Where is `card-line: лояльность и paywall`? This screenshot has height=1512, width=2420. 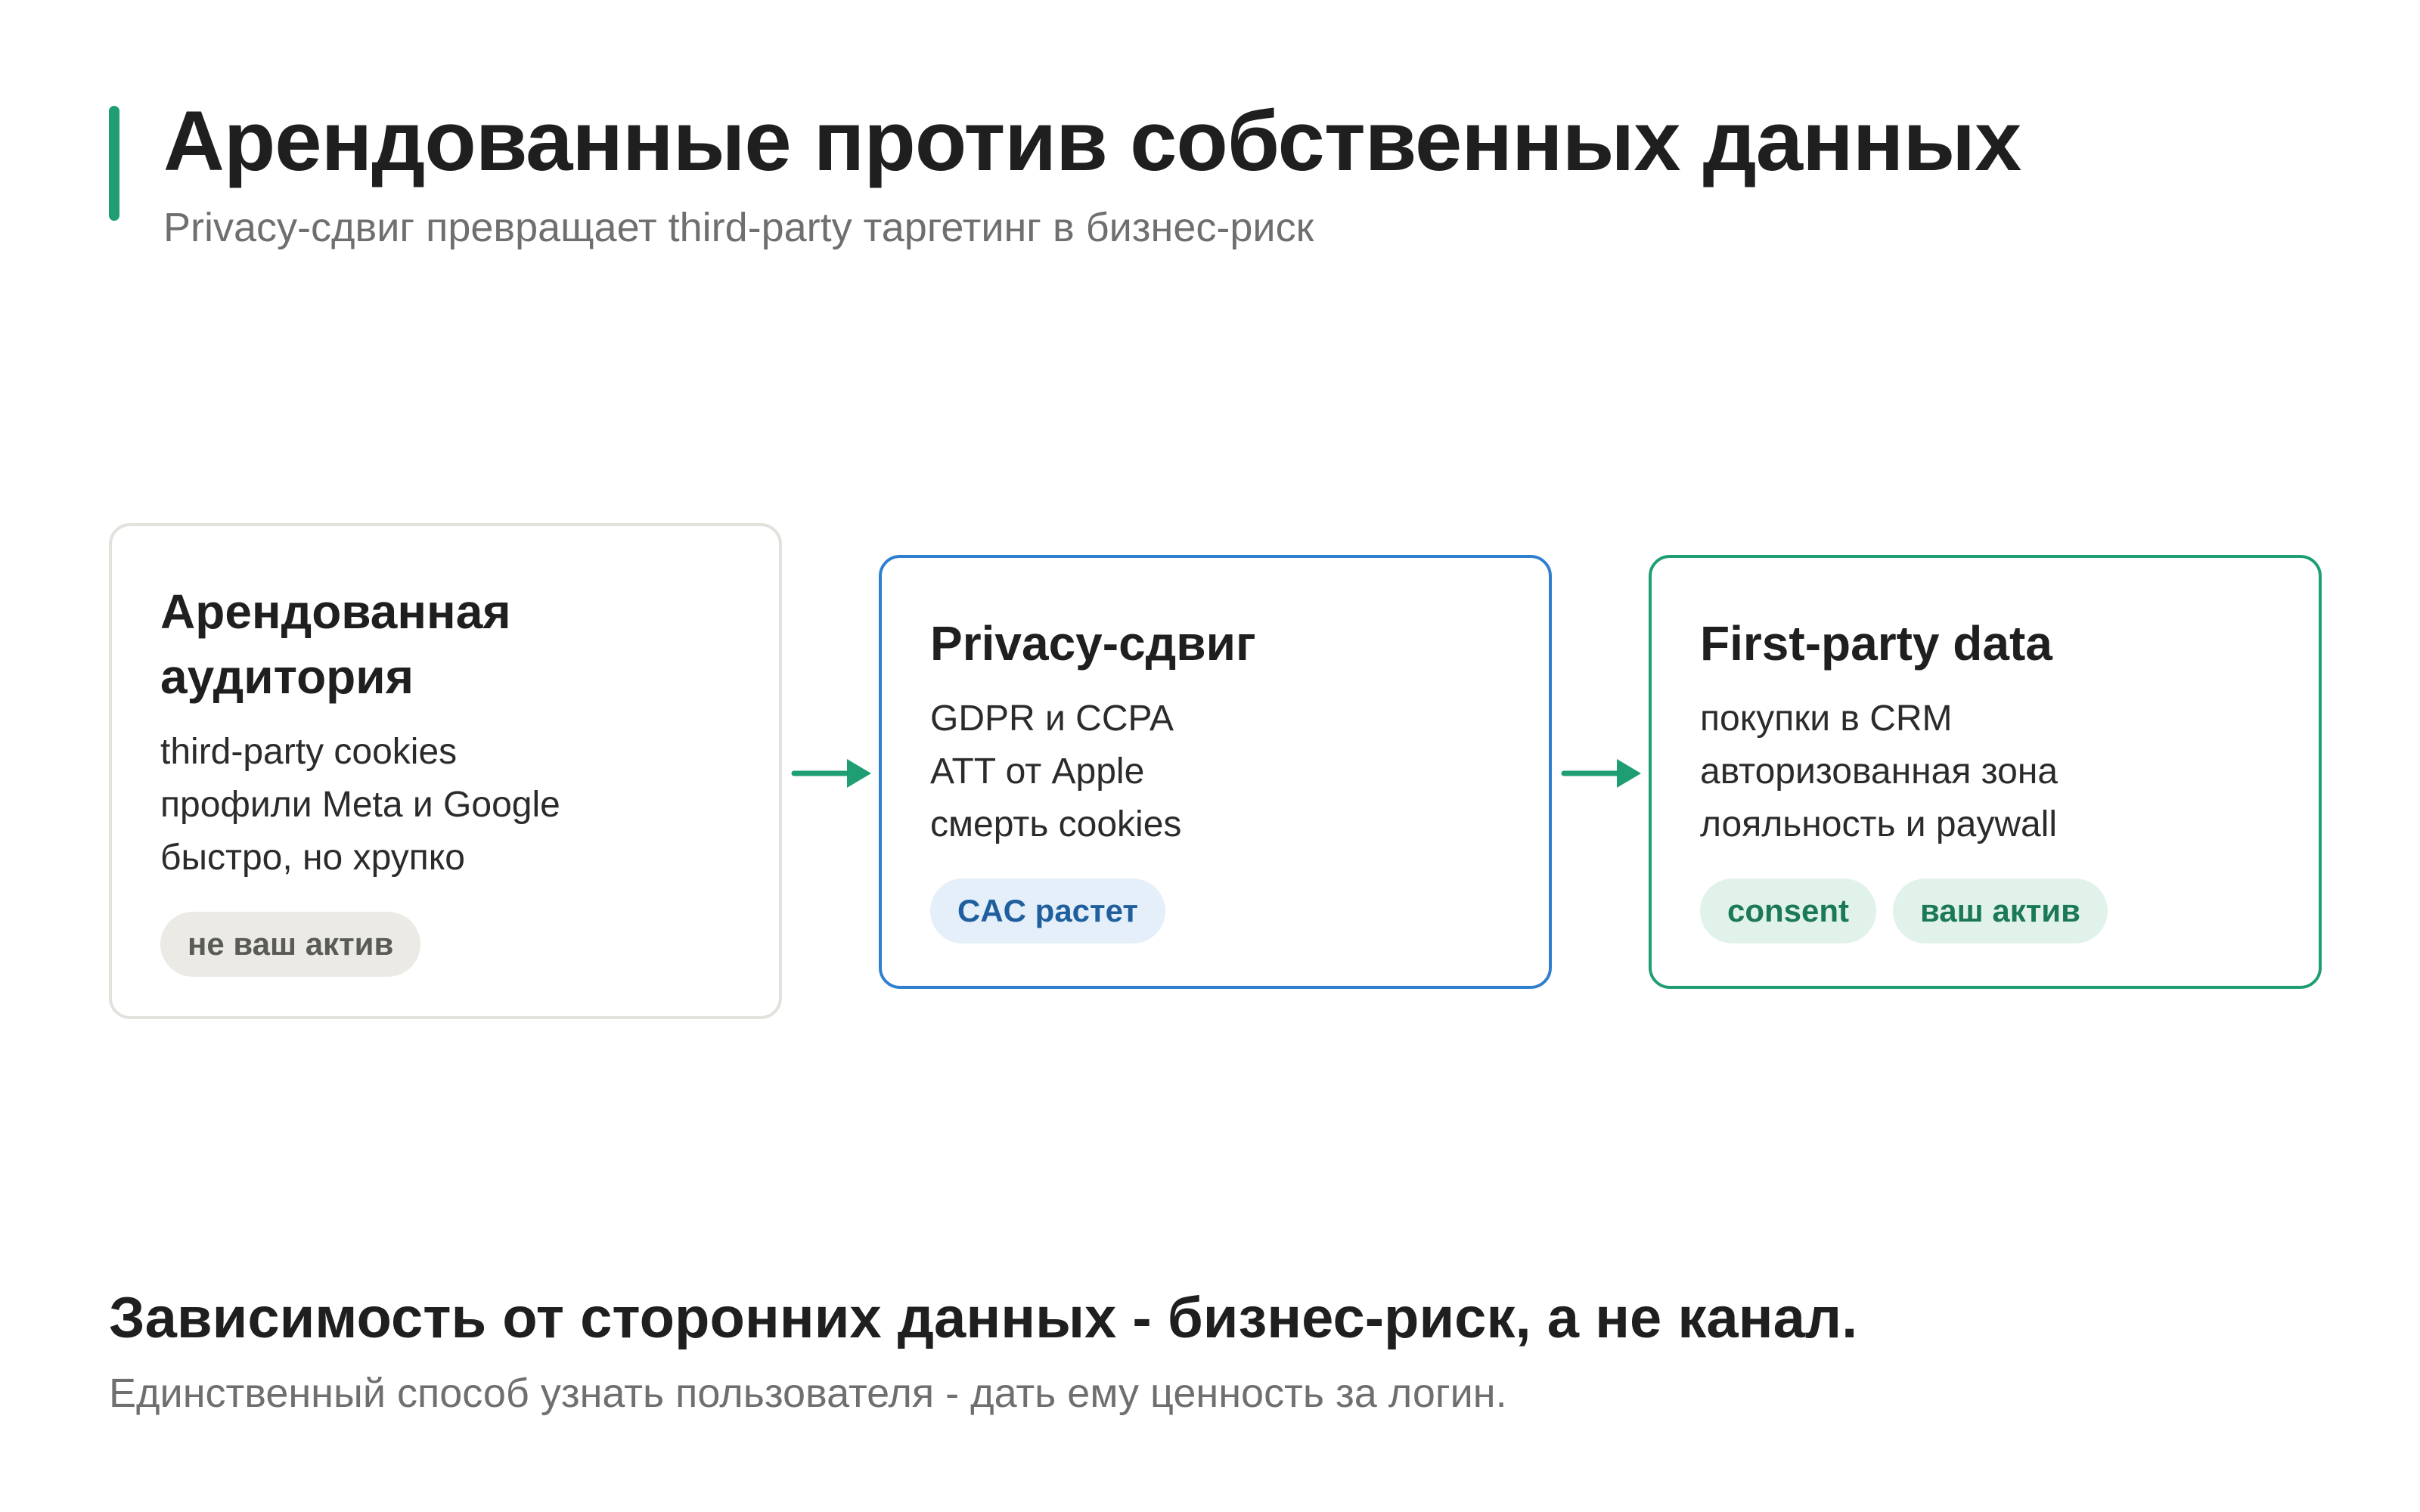 card-line: лояльность и paywall is located at coordinates (1879, 824).